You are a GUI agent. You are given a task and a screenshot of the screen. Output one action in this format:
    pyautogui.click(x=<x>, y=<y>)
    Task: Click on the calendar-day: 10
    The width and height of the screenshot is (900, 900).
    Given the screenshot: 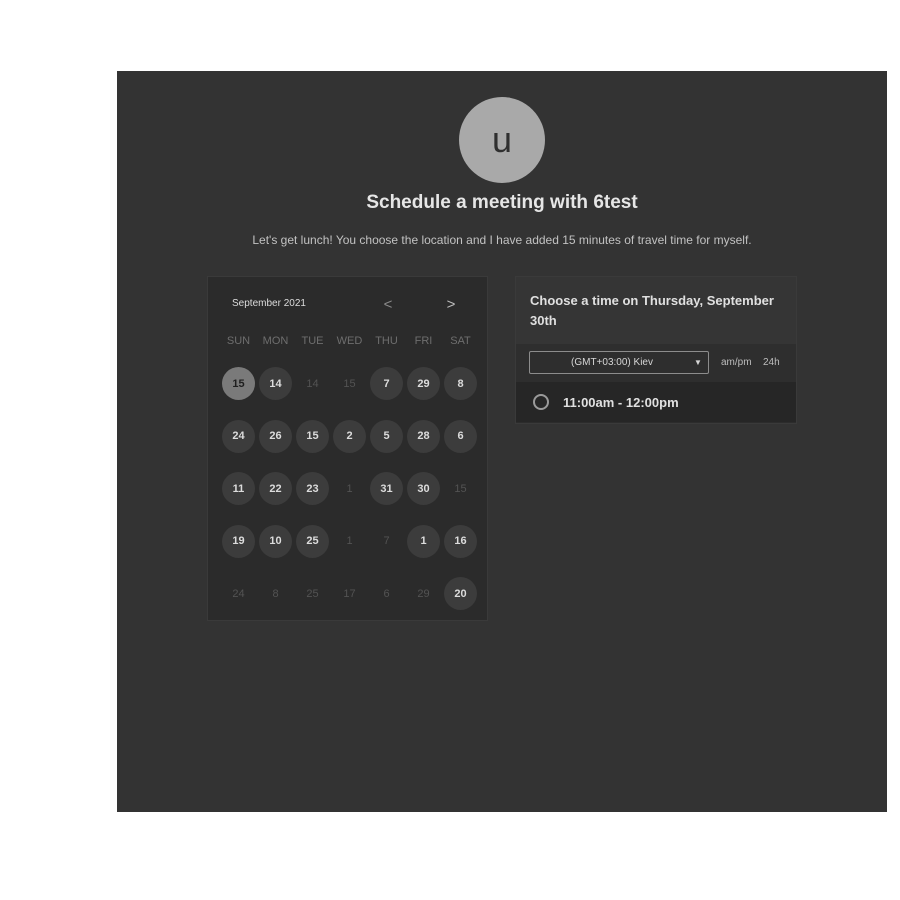 What is the action you would take?
    pyautogui.click(x=275, y=541)
    